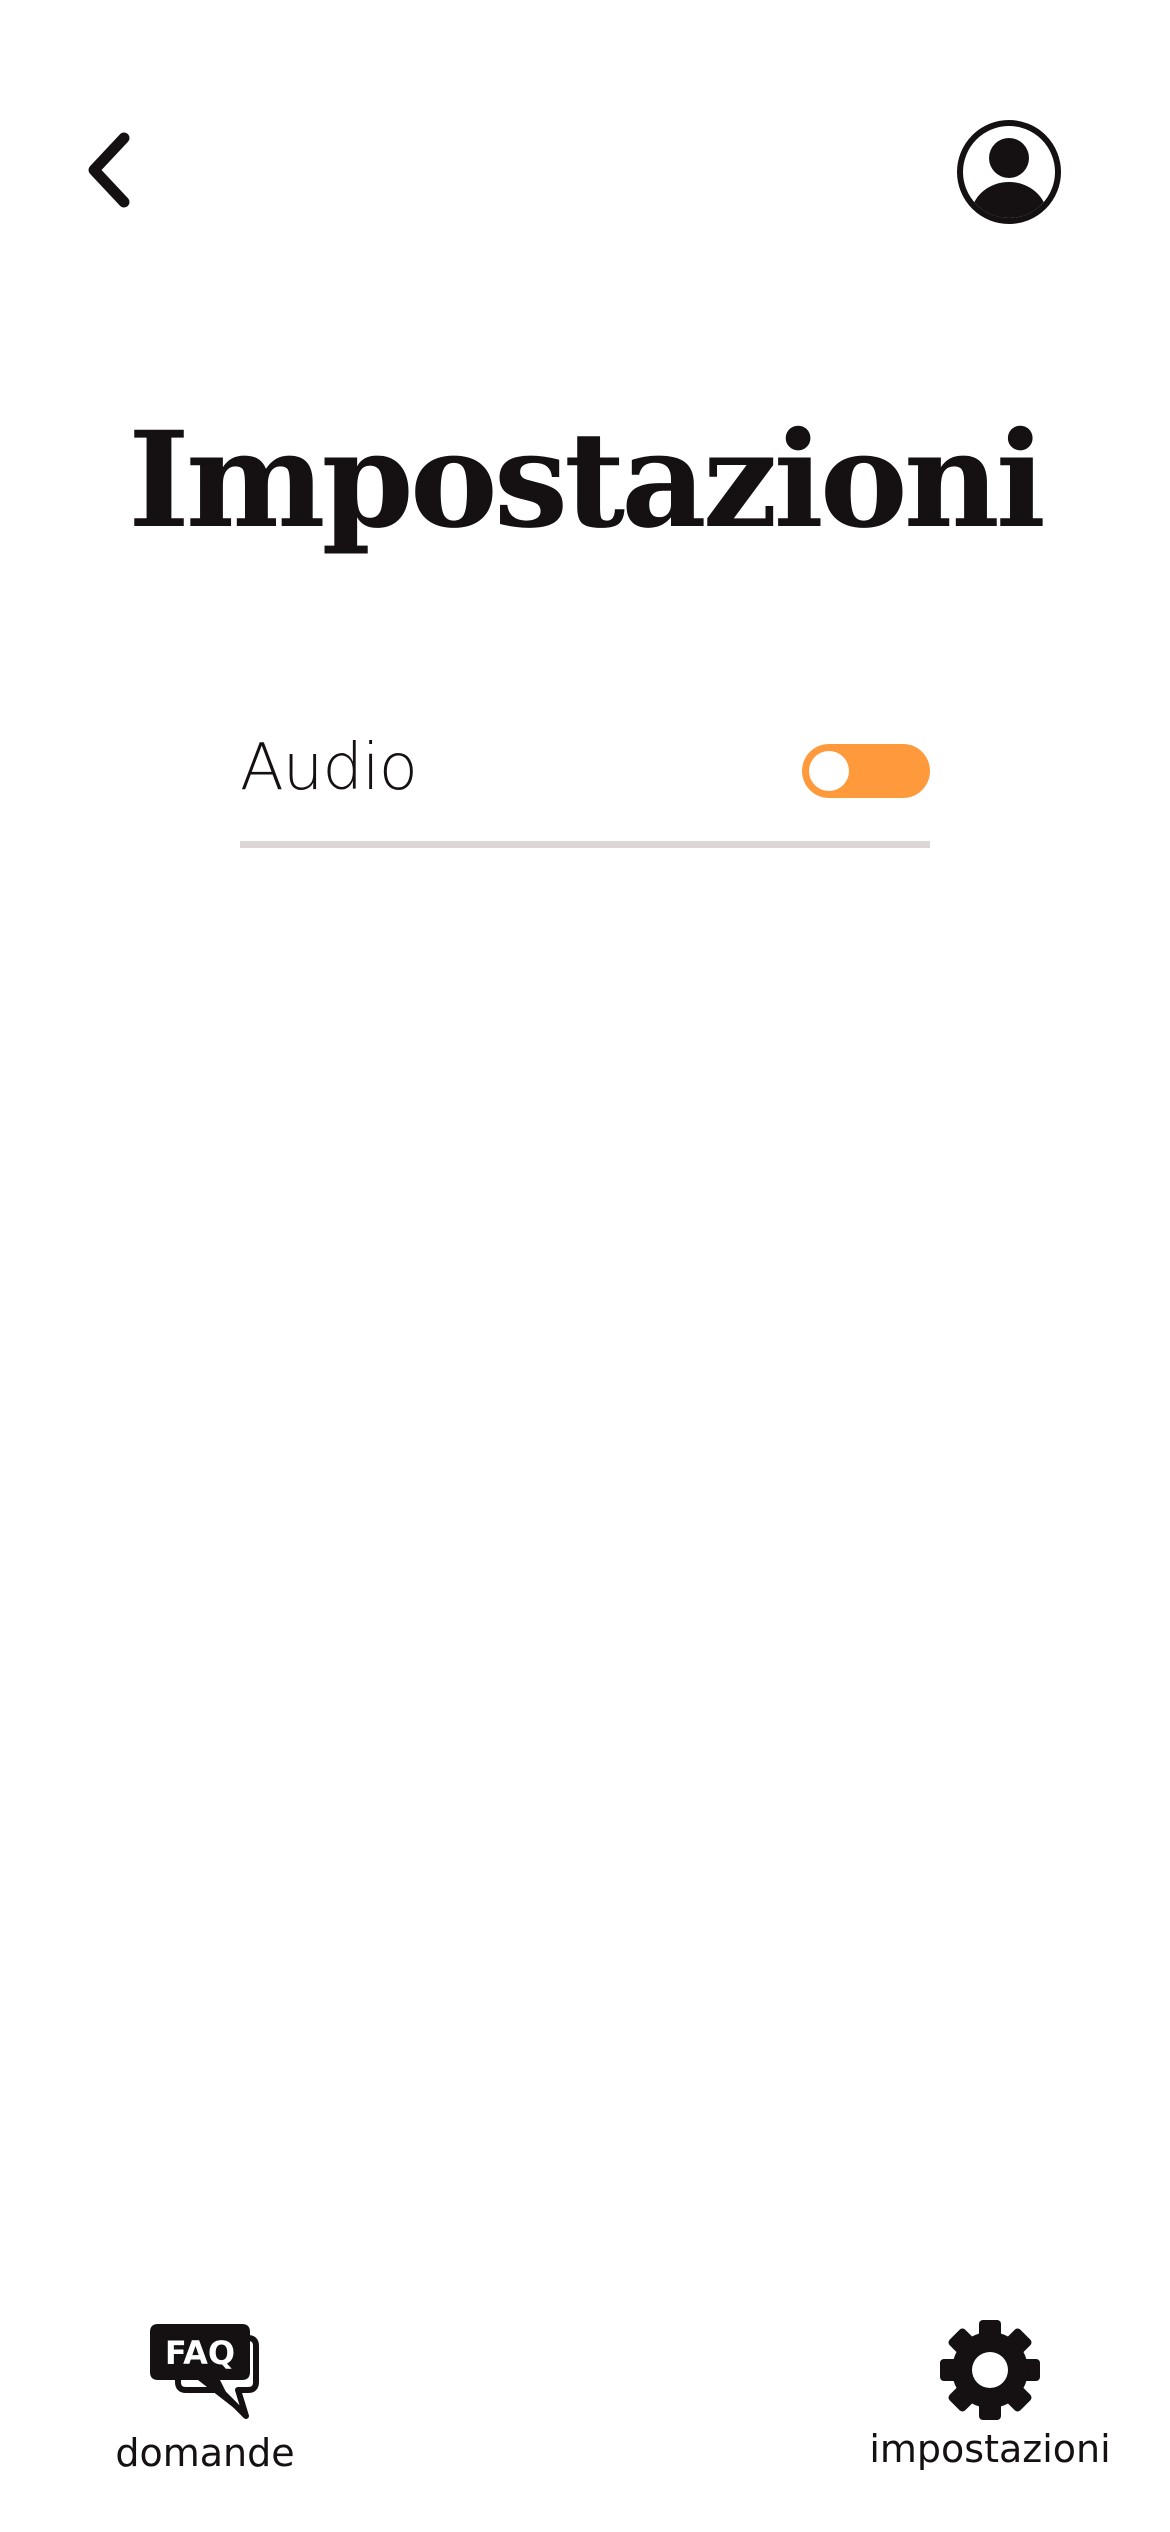 This screenshot has width=1170, height=2532. I want to click on setting-row-audio: Audio, so click(585, 784).